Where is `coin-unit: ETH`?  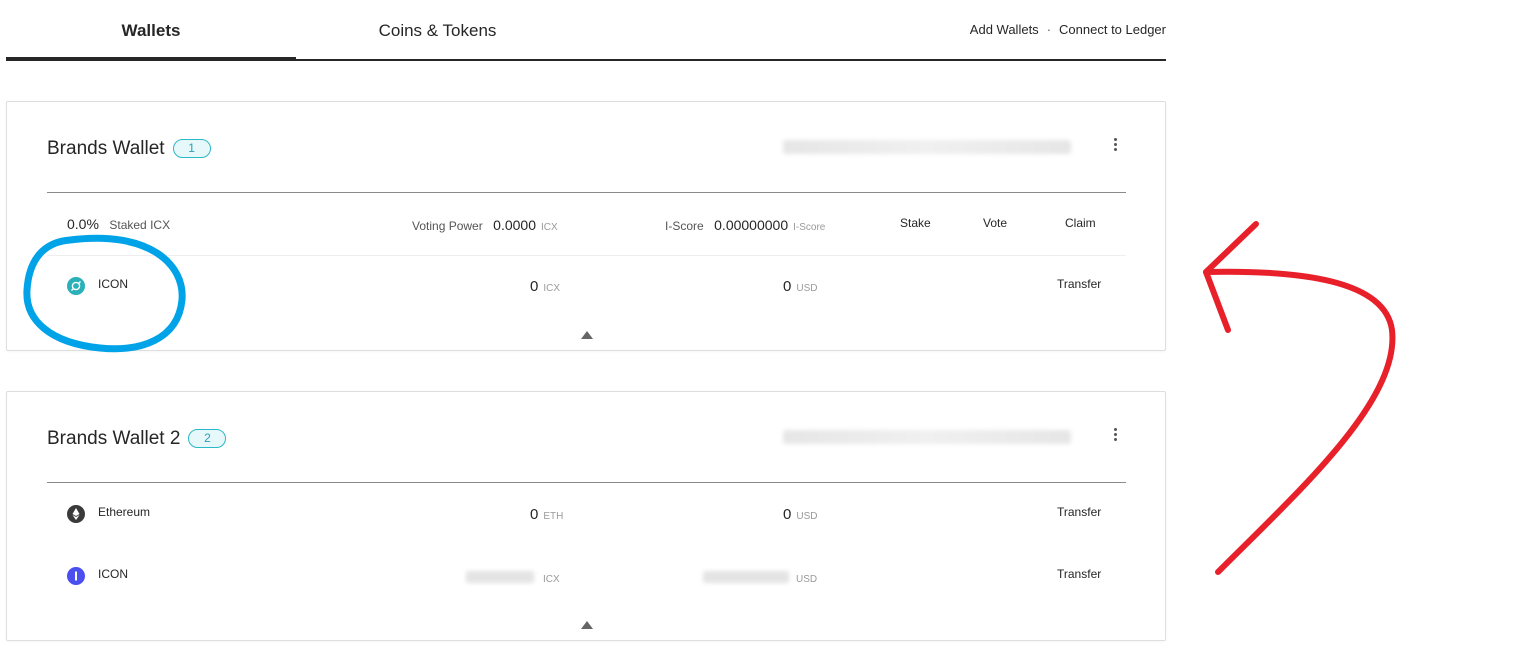
coin-unit: ETH is located at coordinates (553, 516).